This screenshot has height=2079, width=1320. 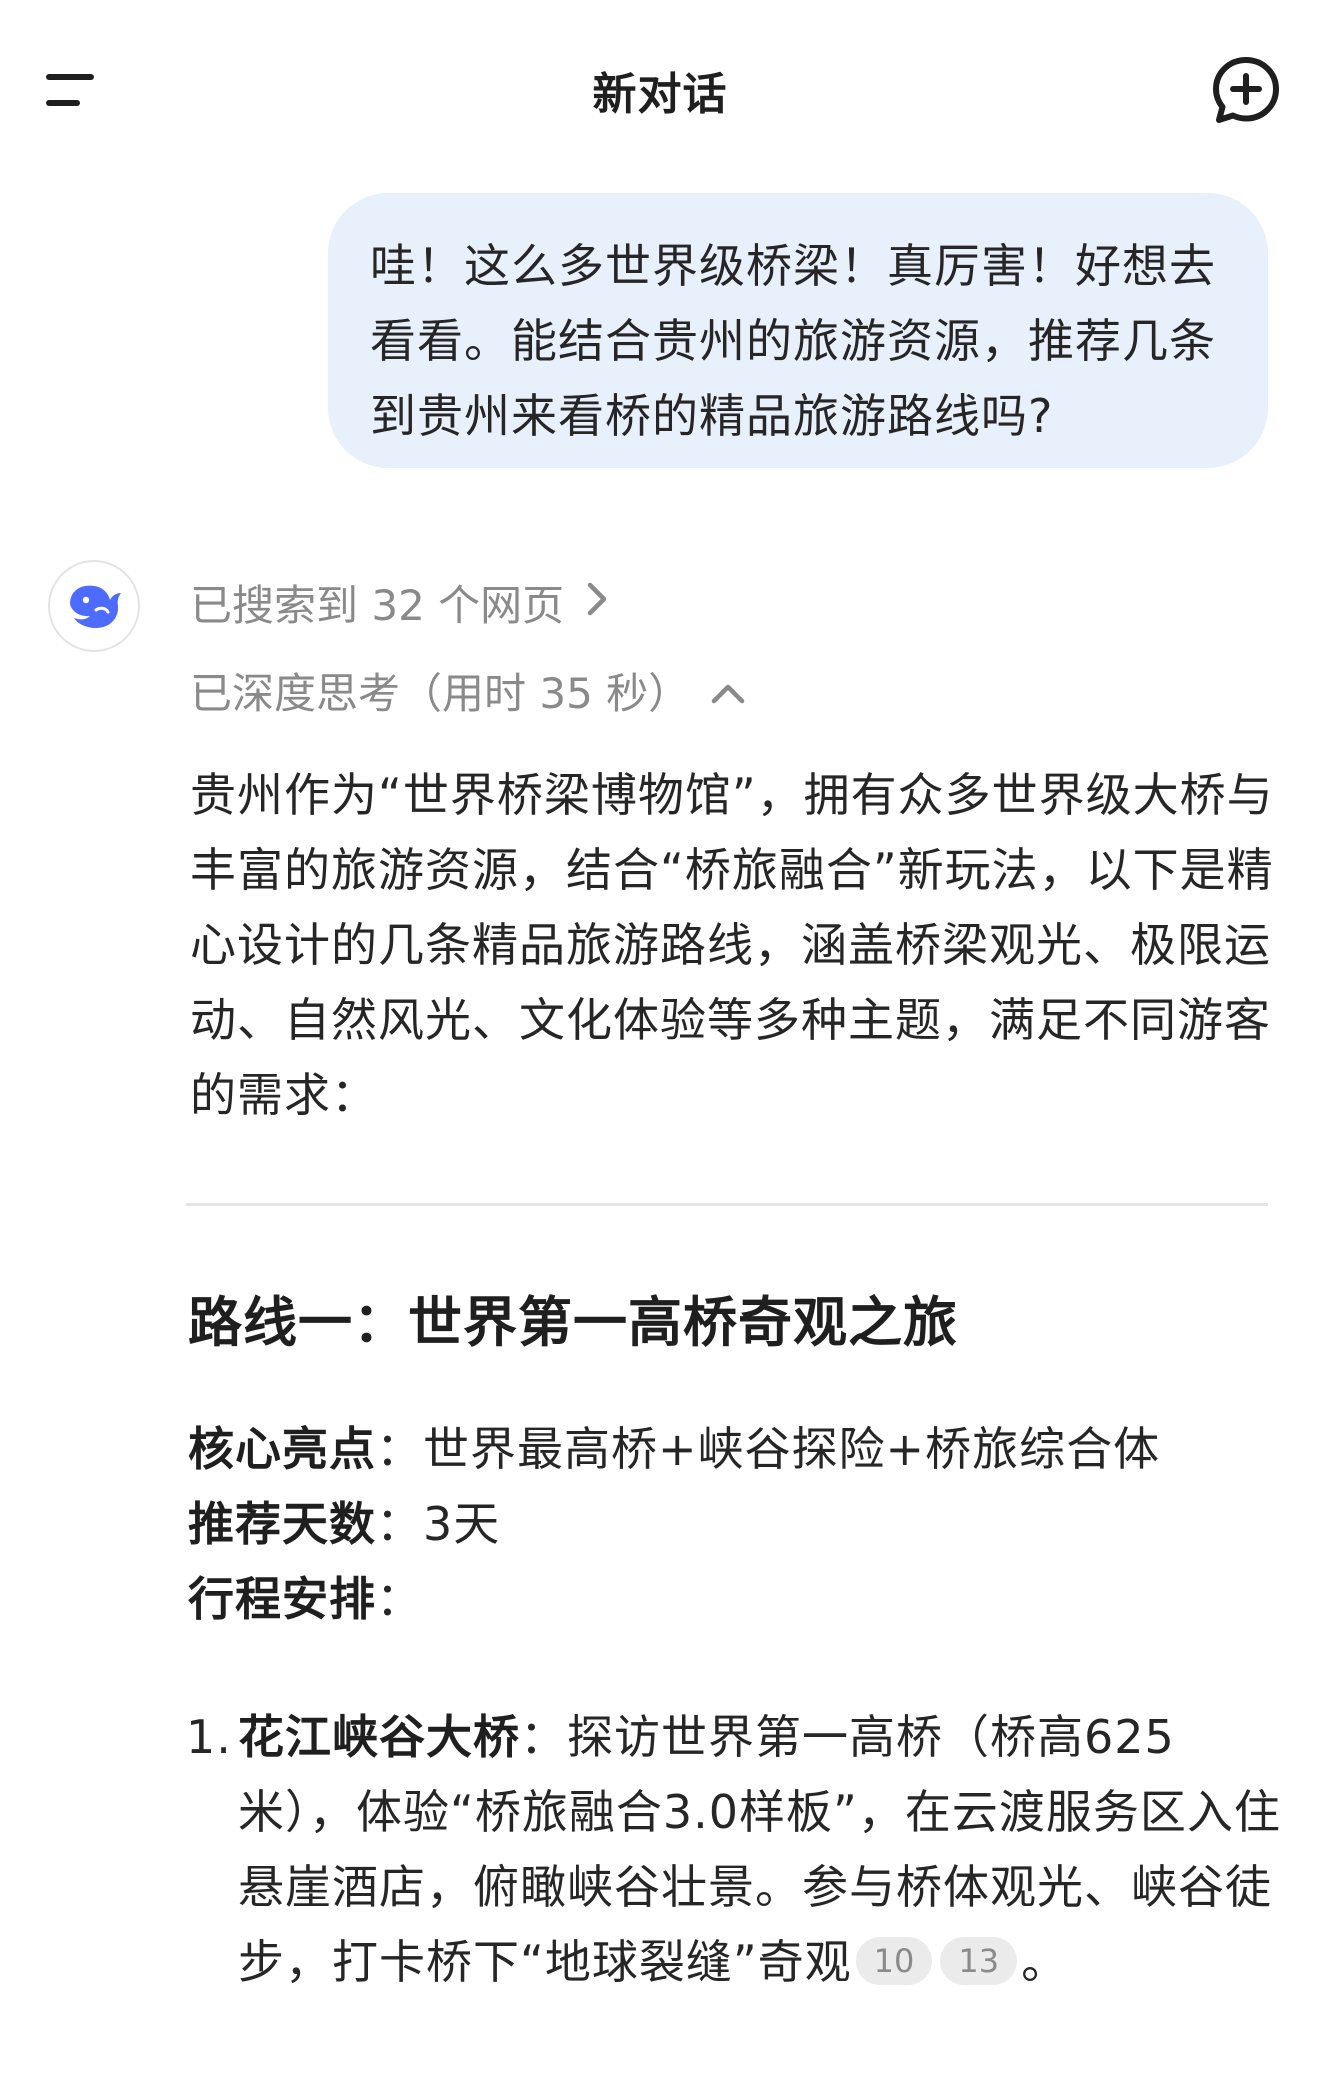 I want to click on new-chat-icon, so click(x=1246, y=90).